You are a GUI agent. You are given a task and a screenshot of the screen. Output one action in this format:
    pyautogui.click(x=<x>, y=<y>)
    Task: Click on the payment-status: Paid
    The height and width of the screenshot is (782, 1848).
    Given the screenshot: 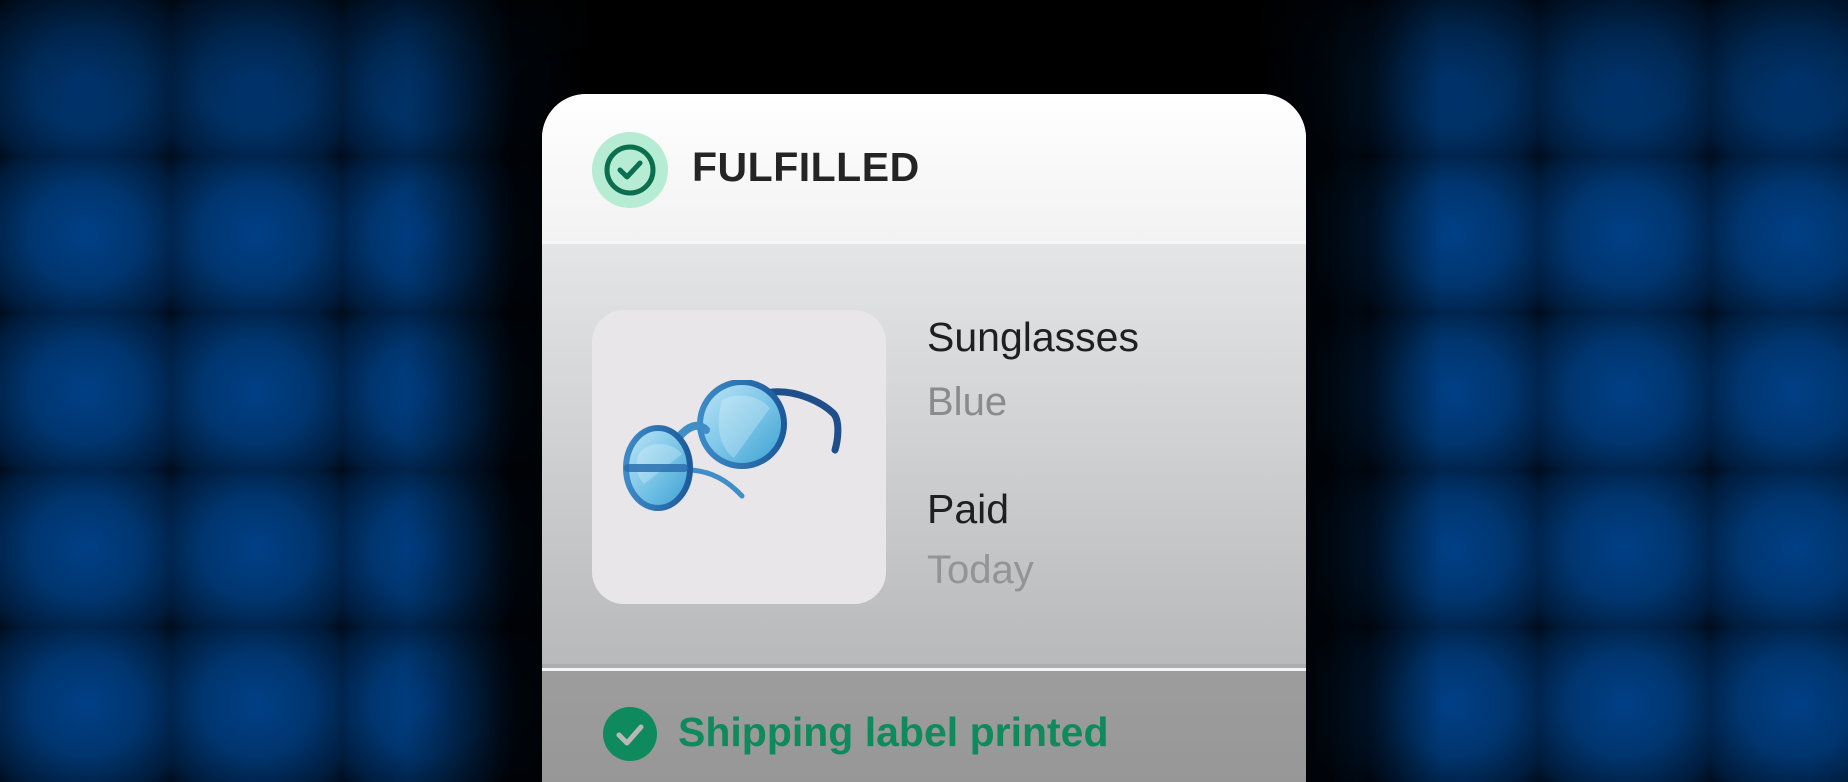 What is the action you would take?
    pyautogui.click(x=968, y=509)
    